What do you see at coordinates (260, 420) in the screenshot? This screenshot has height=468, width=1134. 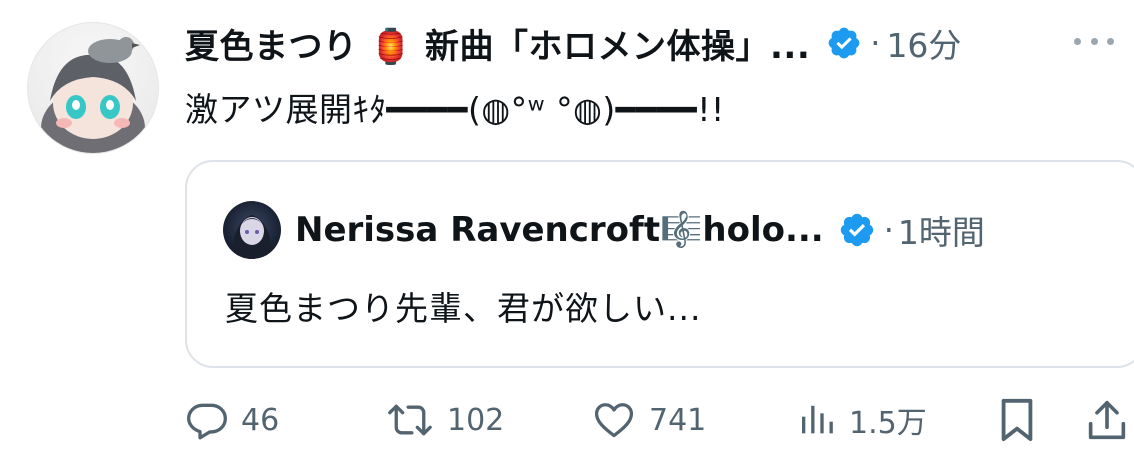 I see `reply-count: 46` at bounding box center [260, 420].